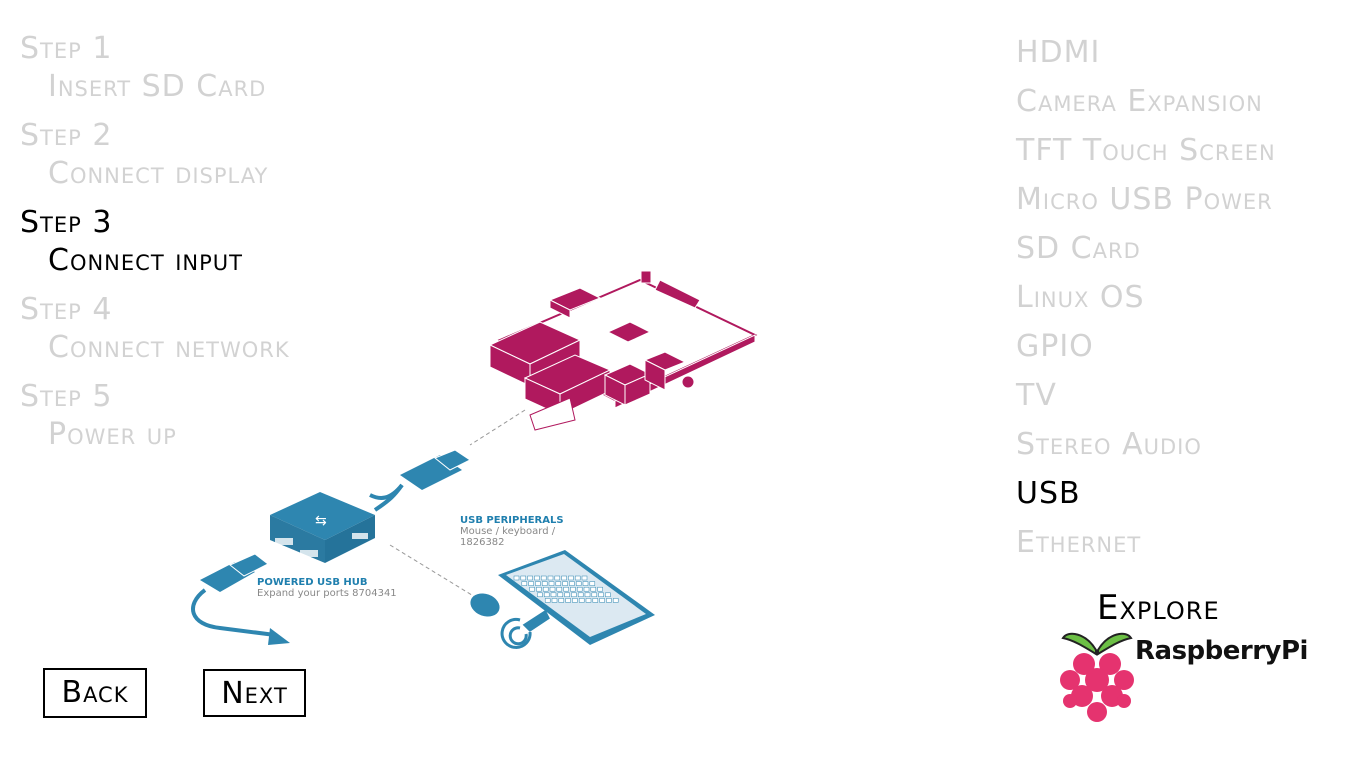 Image resolution: width=1366 pixels, height=768 pixels. I want to click on peripherals-title: USB PERIPHERALS, so click(512, 520).